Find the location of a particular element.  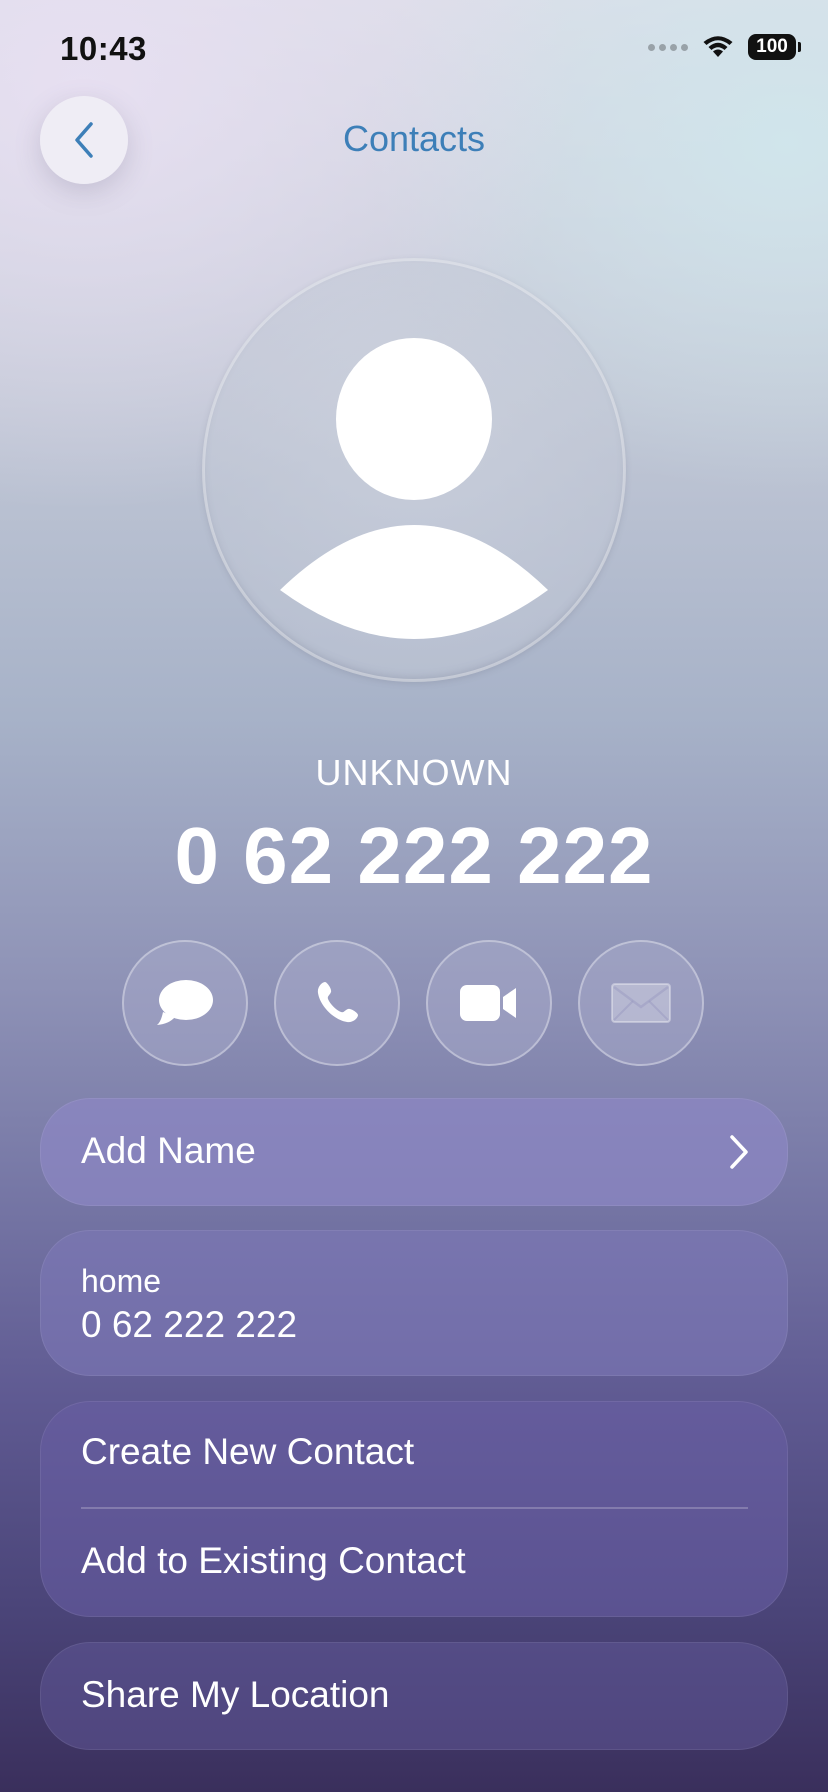

status-icons: 100 is located at coordinates (724, 47).